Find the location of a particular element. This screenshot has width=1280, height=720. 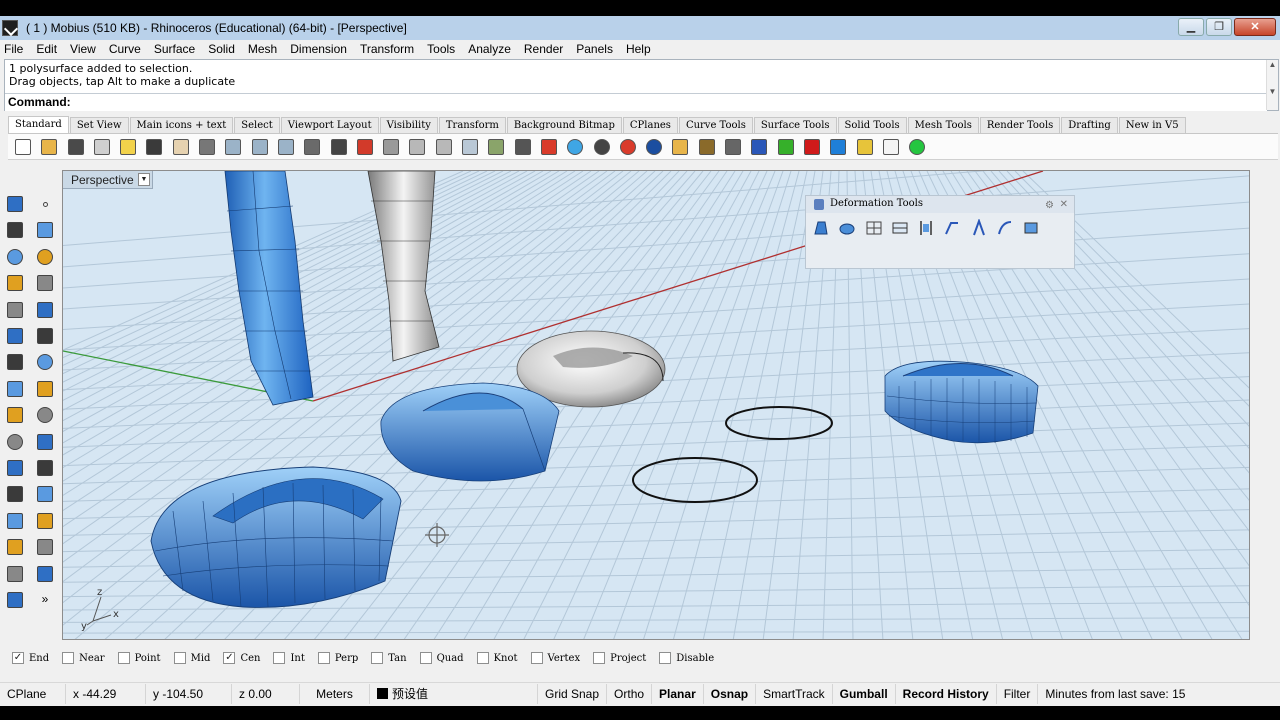

tab-cplanes: CPlanes is located at coordinates (650, 125).